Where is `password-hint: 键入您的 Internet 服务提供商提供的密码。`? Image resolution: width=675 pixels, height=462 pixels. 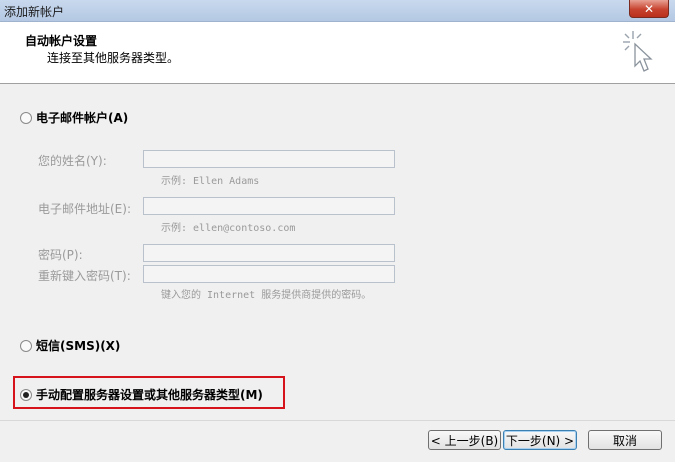 password-hint: 键入您的 Internet 服务提供商提供的密码。 is located at coordinates (266, 295).